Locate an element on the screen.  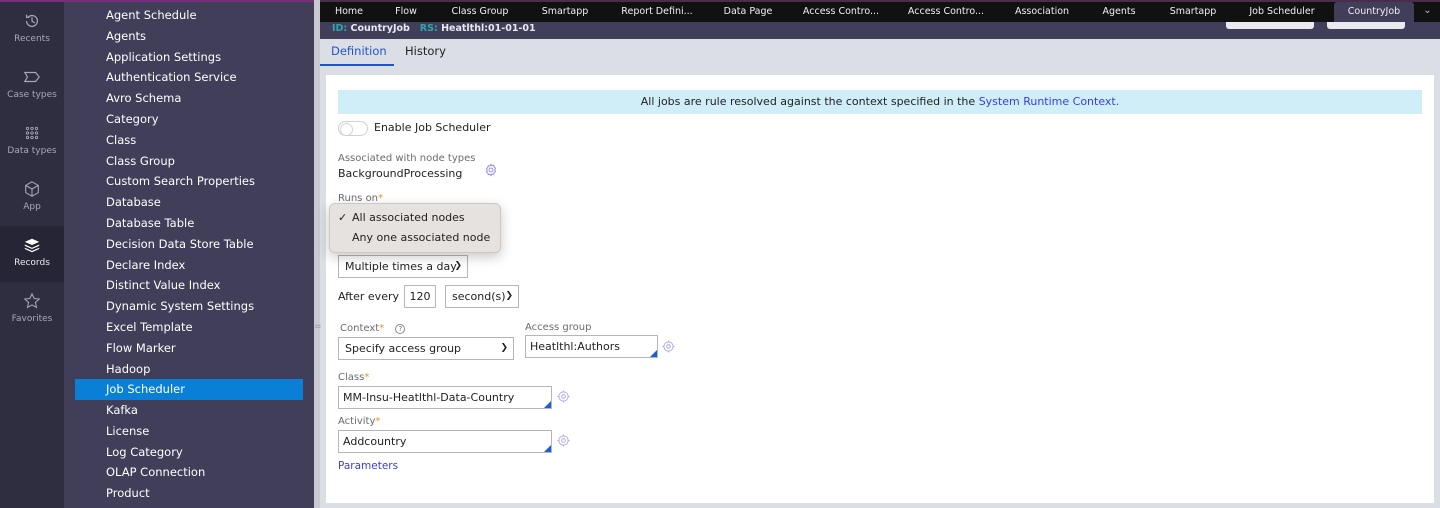
access-group-input: Heatlthl:Authors is located at coordinates (591, 346).